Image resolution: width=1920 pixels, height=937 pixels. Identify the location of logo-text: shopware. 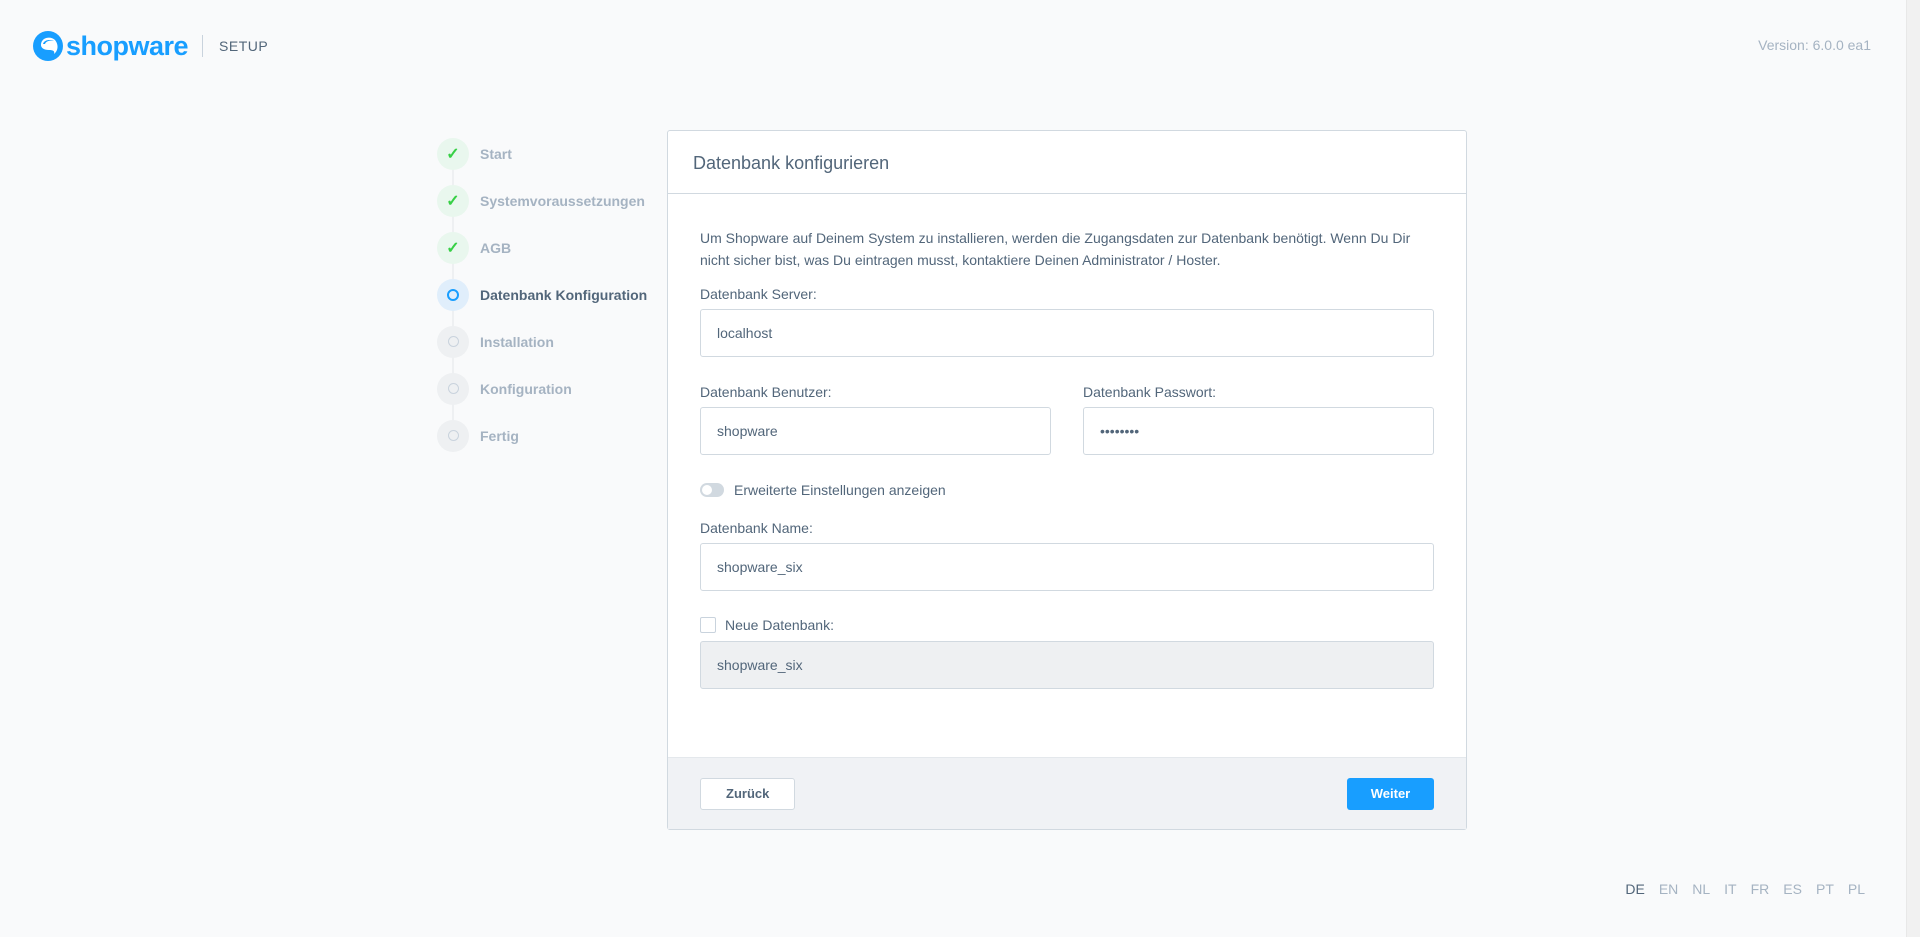
(127, 45).